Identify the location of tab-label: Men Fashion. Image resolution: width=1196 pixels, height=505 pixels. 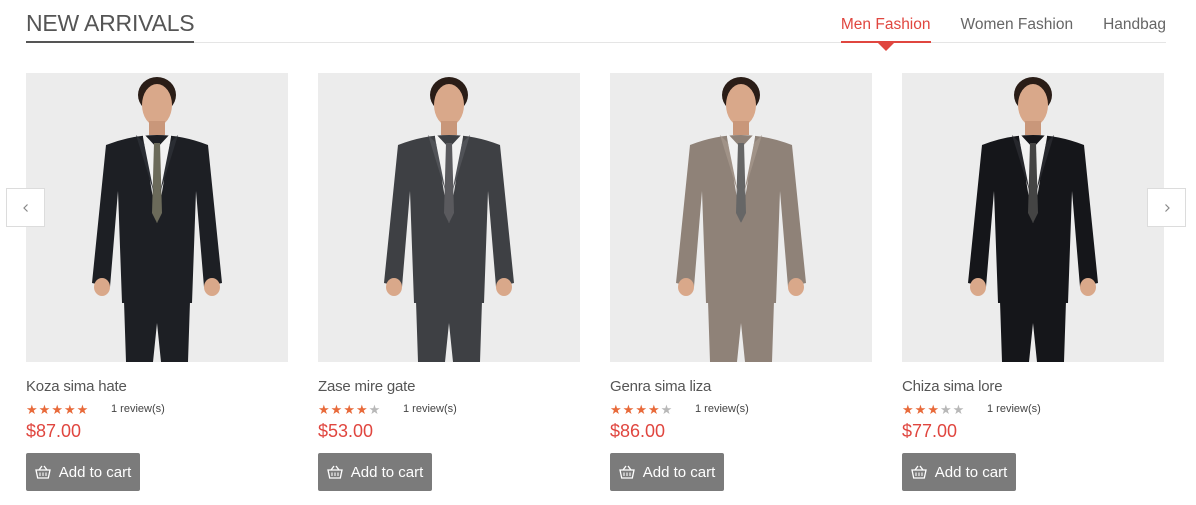
(885, 24).